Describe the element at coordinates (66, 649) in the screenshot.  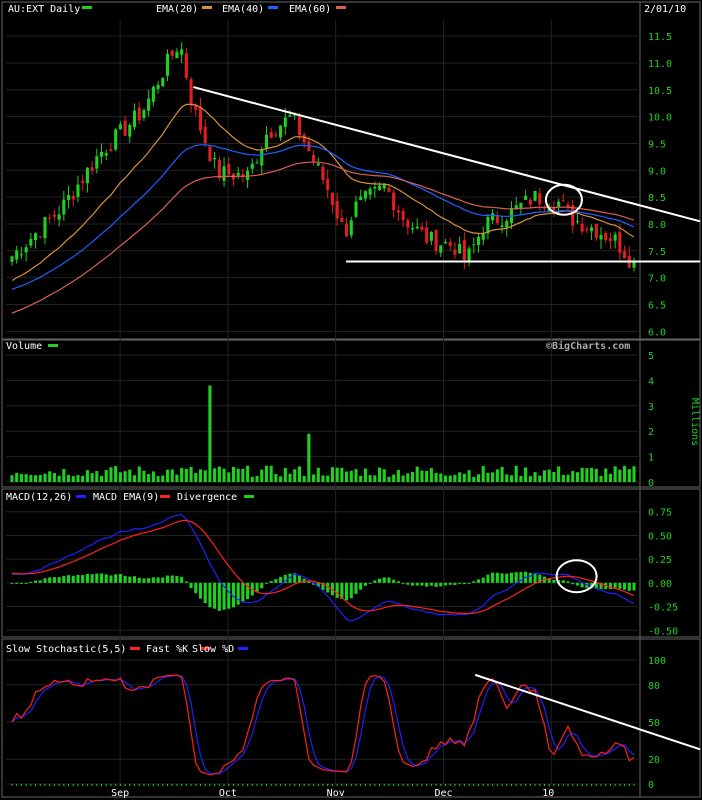
I see `stoch-title: Slow Stochastic(5,5)` at that location.